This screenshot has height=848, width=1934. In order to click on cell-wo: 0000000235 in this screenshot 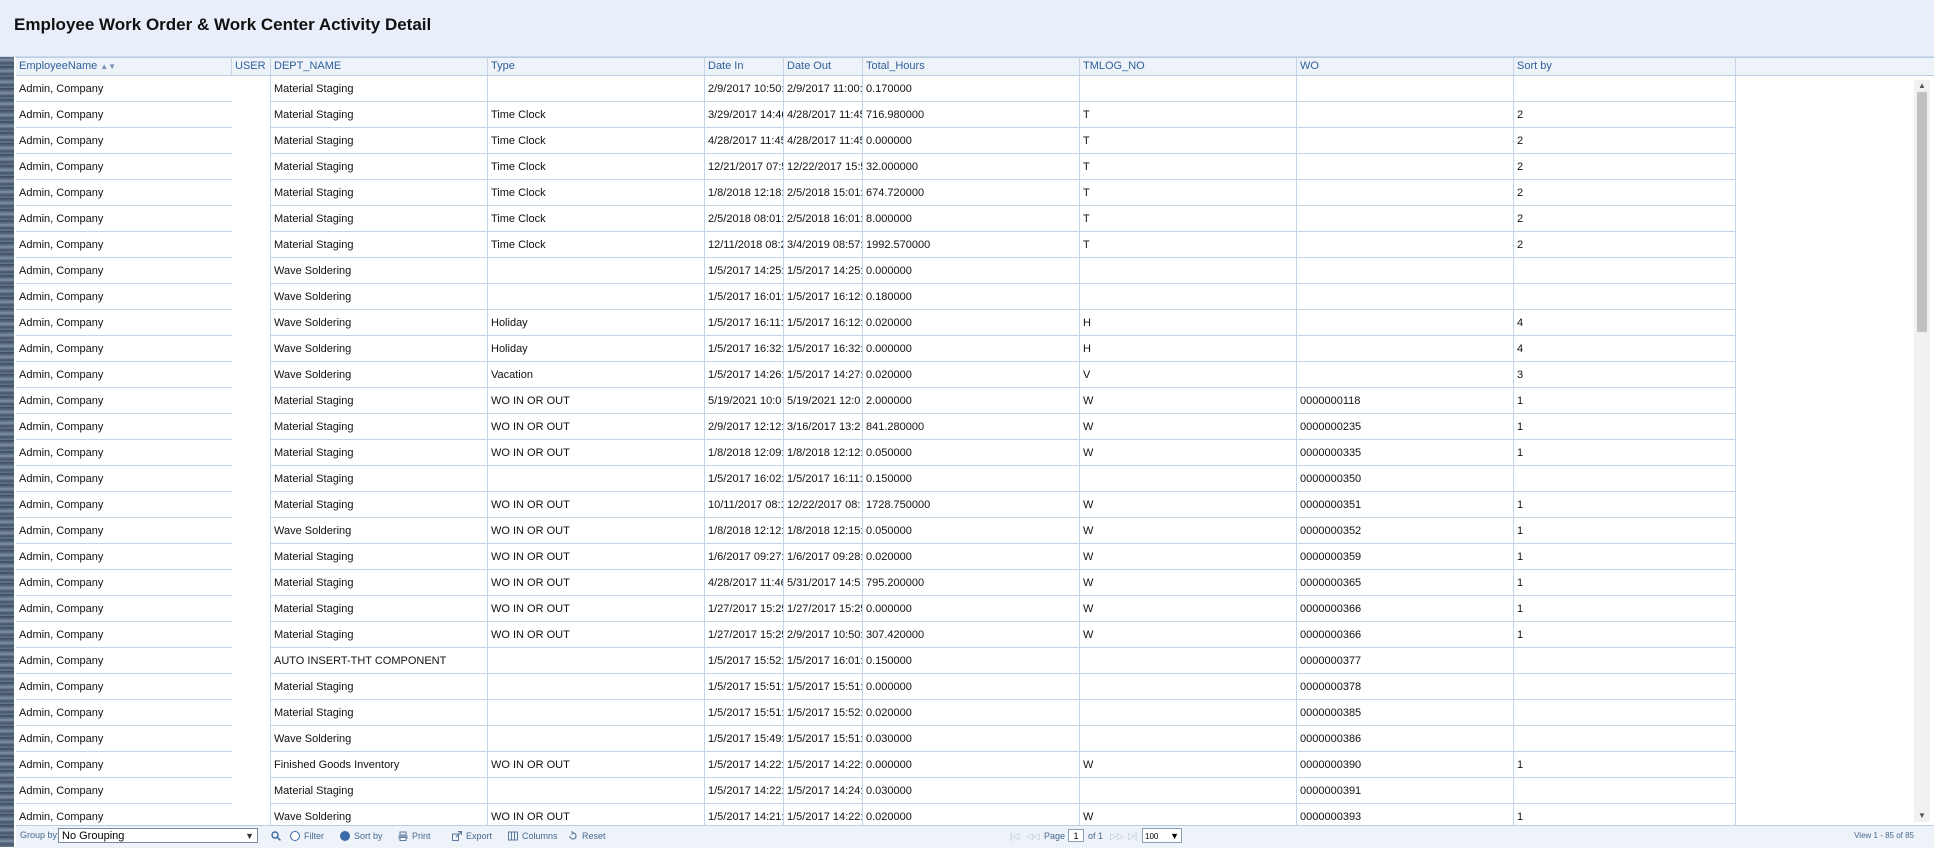, I will do `click(1405, 427)`.